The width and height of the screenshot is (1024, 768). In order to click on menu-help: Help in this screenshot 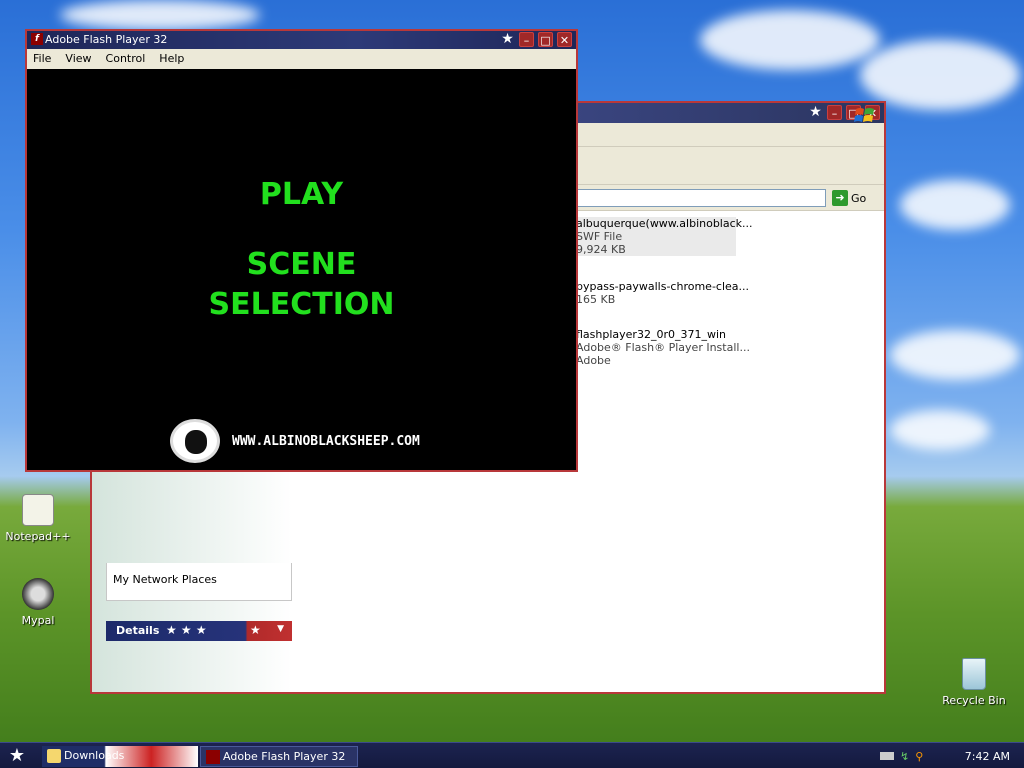, I will do `click(171, 60)`.